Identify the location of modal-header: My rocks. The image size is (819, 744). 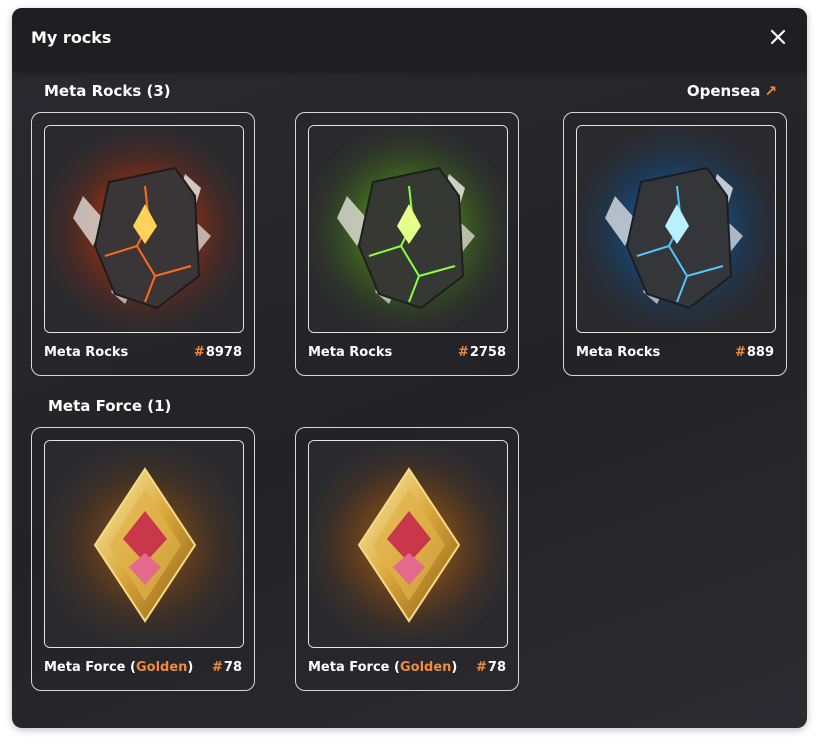
(409, 39).